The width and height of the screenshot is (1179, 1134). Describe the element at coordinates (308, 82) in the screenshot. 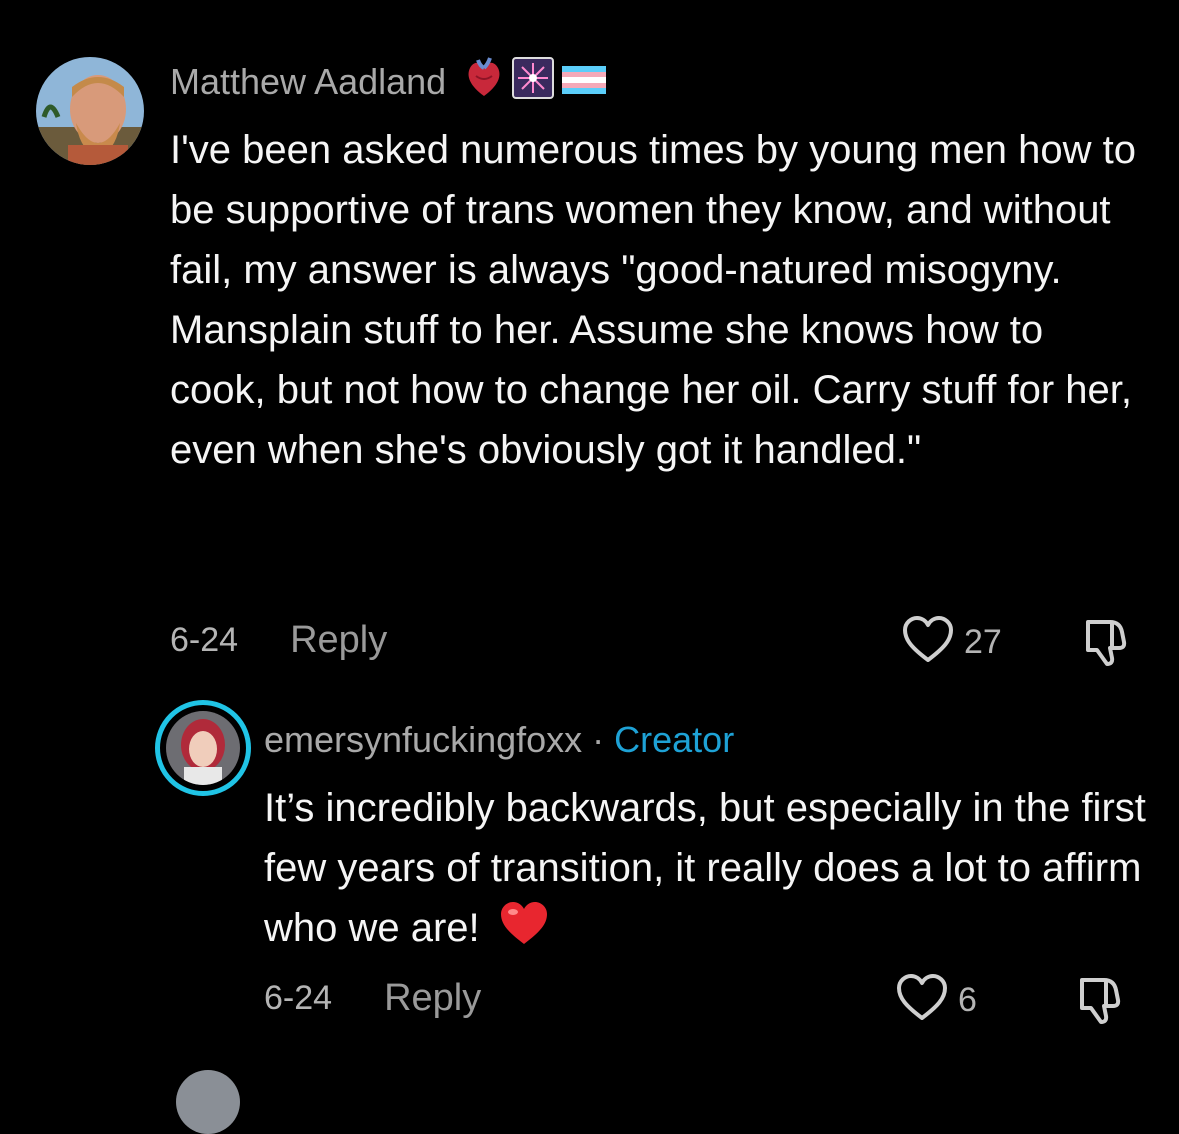

I see `author-name: Matthew Aadland` at that location.